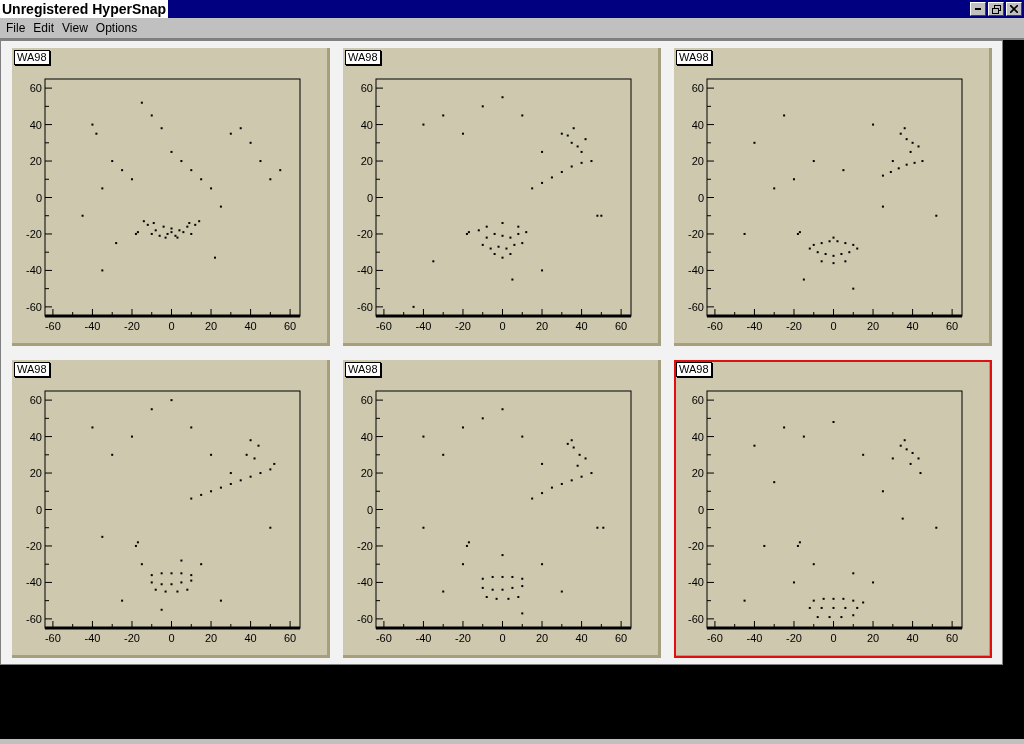 The width and height of the screenshot is (1024, 744). What do you see at coordinates (44, 28) in the screenshot?
I see `menu-item: Edit` at bounding box center [44, 28].